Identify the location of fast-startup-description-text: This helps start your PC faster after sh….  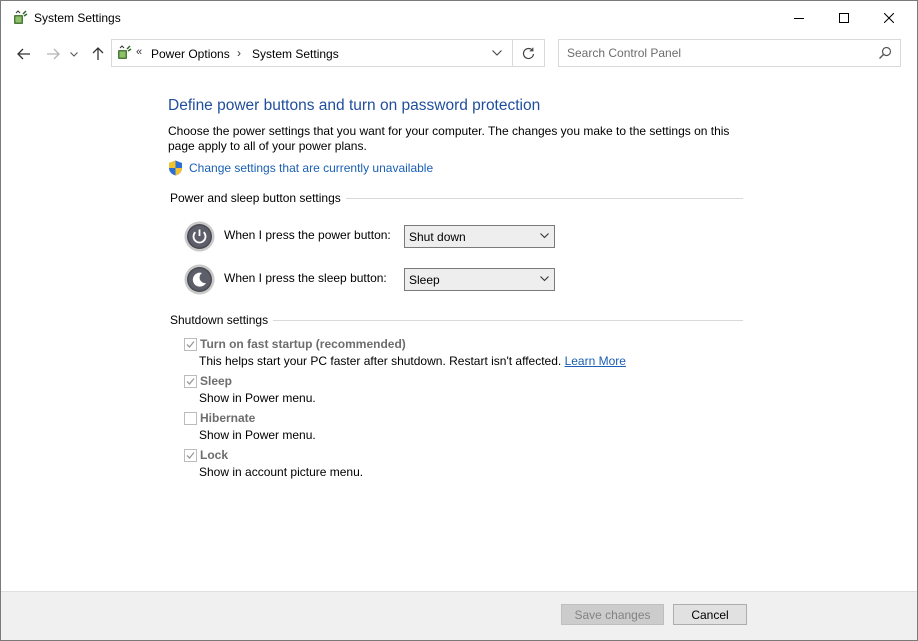
(380, 361).